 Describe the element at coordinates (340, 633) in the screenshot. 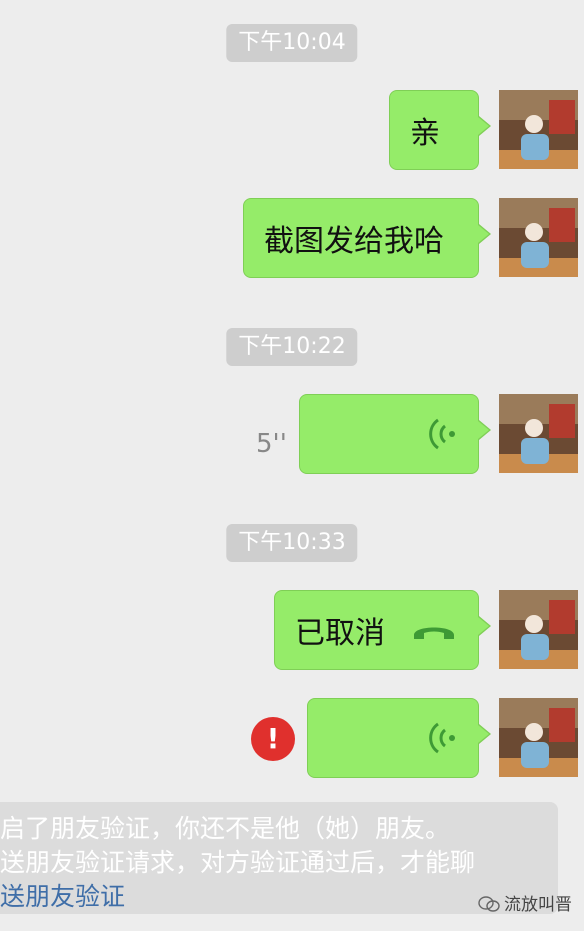

I see `call-status-text: 已取消` at that location.